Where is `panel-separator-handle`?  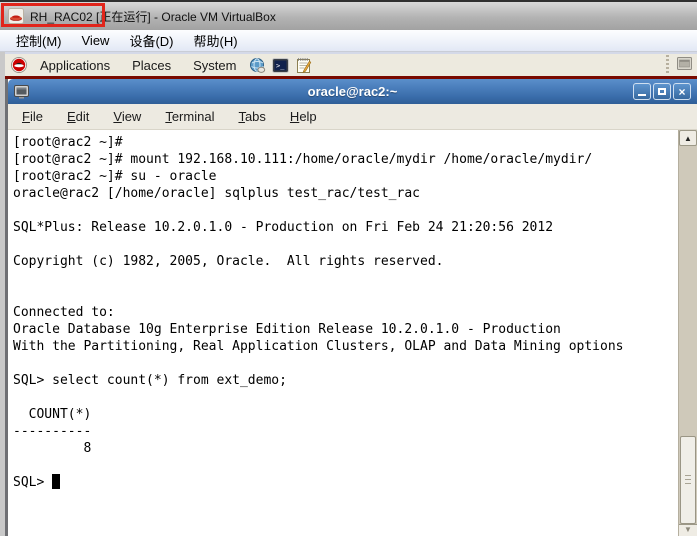 panel-separator-handle is located at coordinates (667, 65).